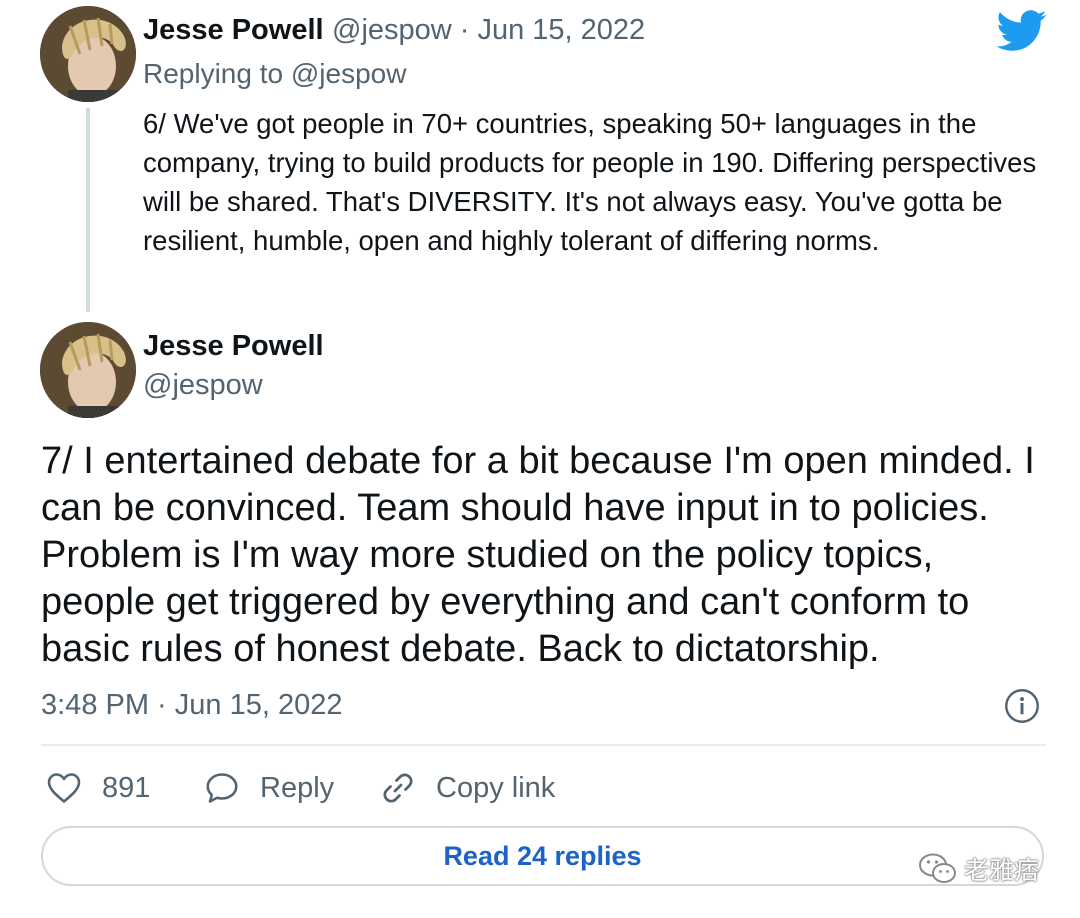  Describe the element at coordinates (233, 30) in the screenshot. I see `quoted-author-name: Jesse Powell` at that location.